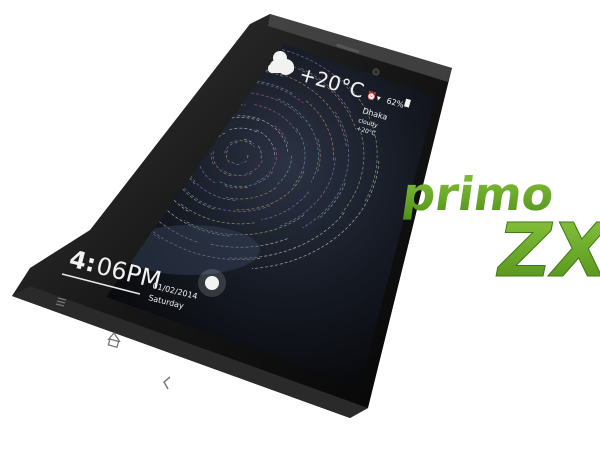  What do you see at coordinates (167, 383) in the screenshot?
I see `back-icon` at bounding box center [167, 383].